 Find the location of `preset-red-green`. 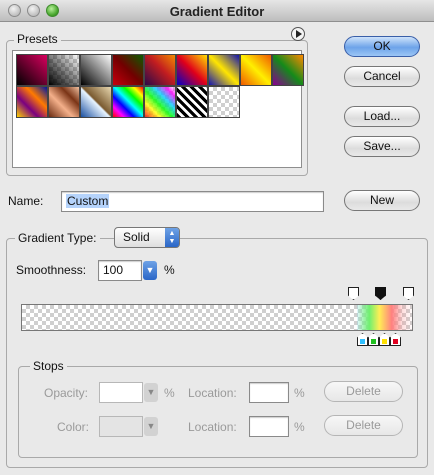

preset-red-green is located at coordinates (128, 70).